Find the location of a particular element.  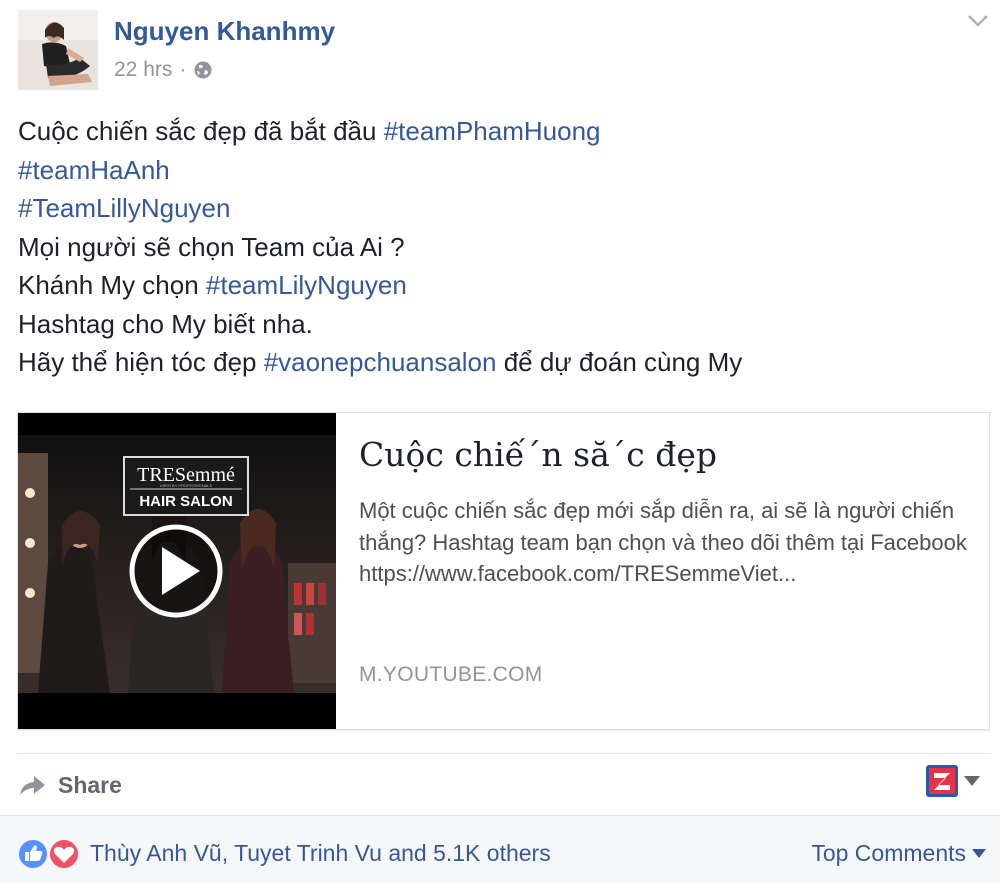

comment-sort-dropdown: Top Comments is located at coordinates (898, 853).